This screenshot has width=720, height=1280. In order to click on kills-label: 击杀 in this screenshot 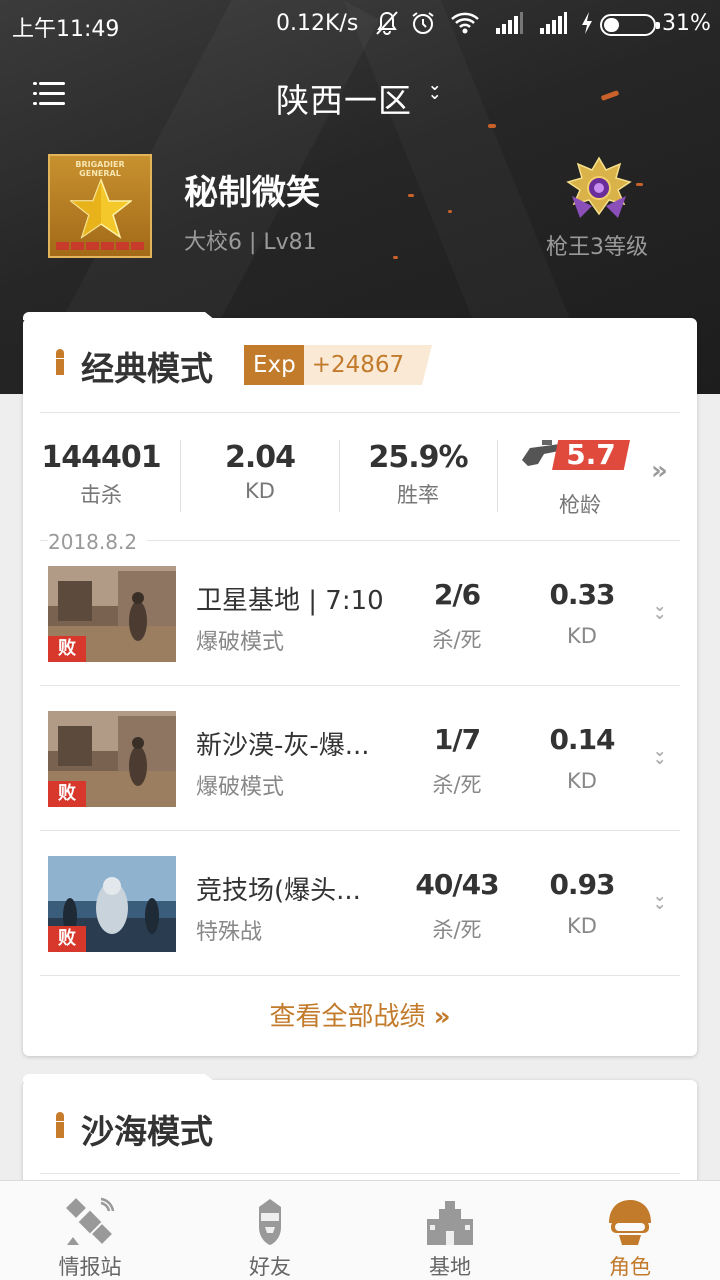, I will do `click(101, 495)`.